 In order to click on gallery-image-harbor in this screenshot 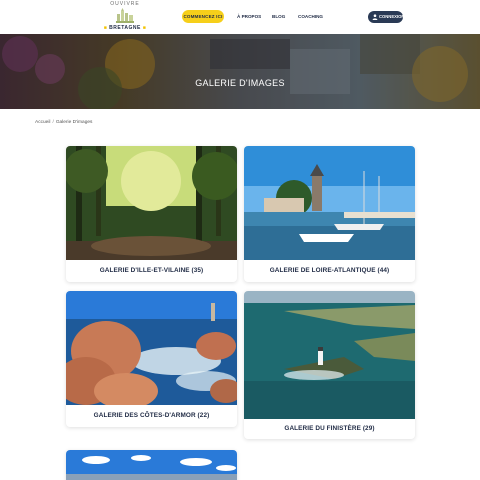, I will do `click(329, 203)`.